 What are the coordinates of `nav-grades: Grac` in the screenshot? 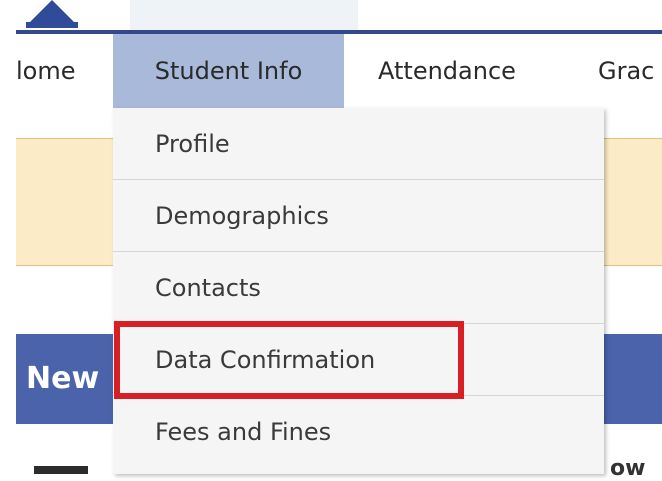 It's located at (626, 71).